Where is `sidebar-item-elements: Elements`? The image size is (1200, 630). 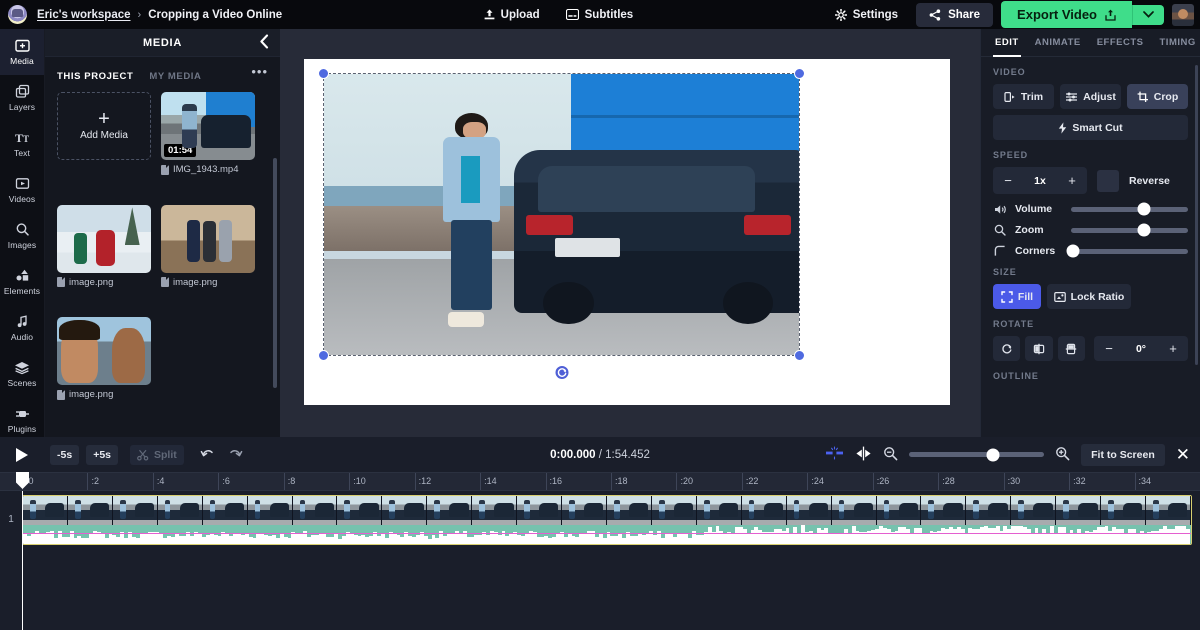 sidebar-item-elements: Elements is located at coordinates (22, 282).